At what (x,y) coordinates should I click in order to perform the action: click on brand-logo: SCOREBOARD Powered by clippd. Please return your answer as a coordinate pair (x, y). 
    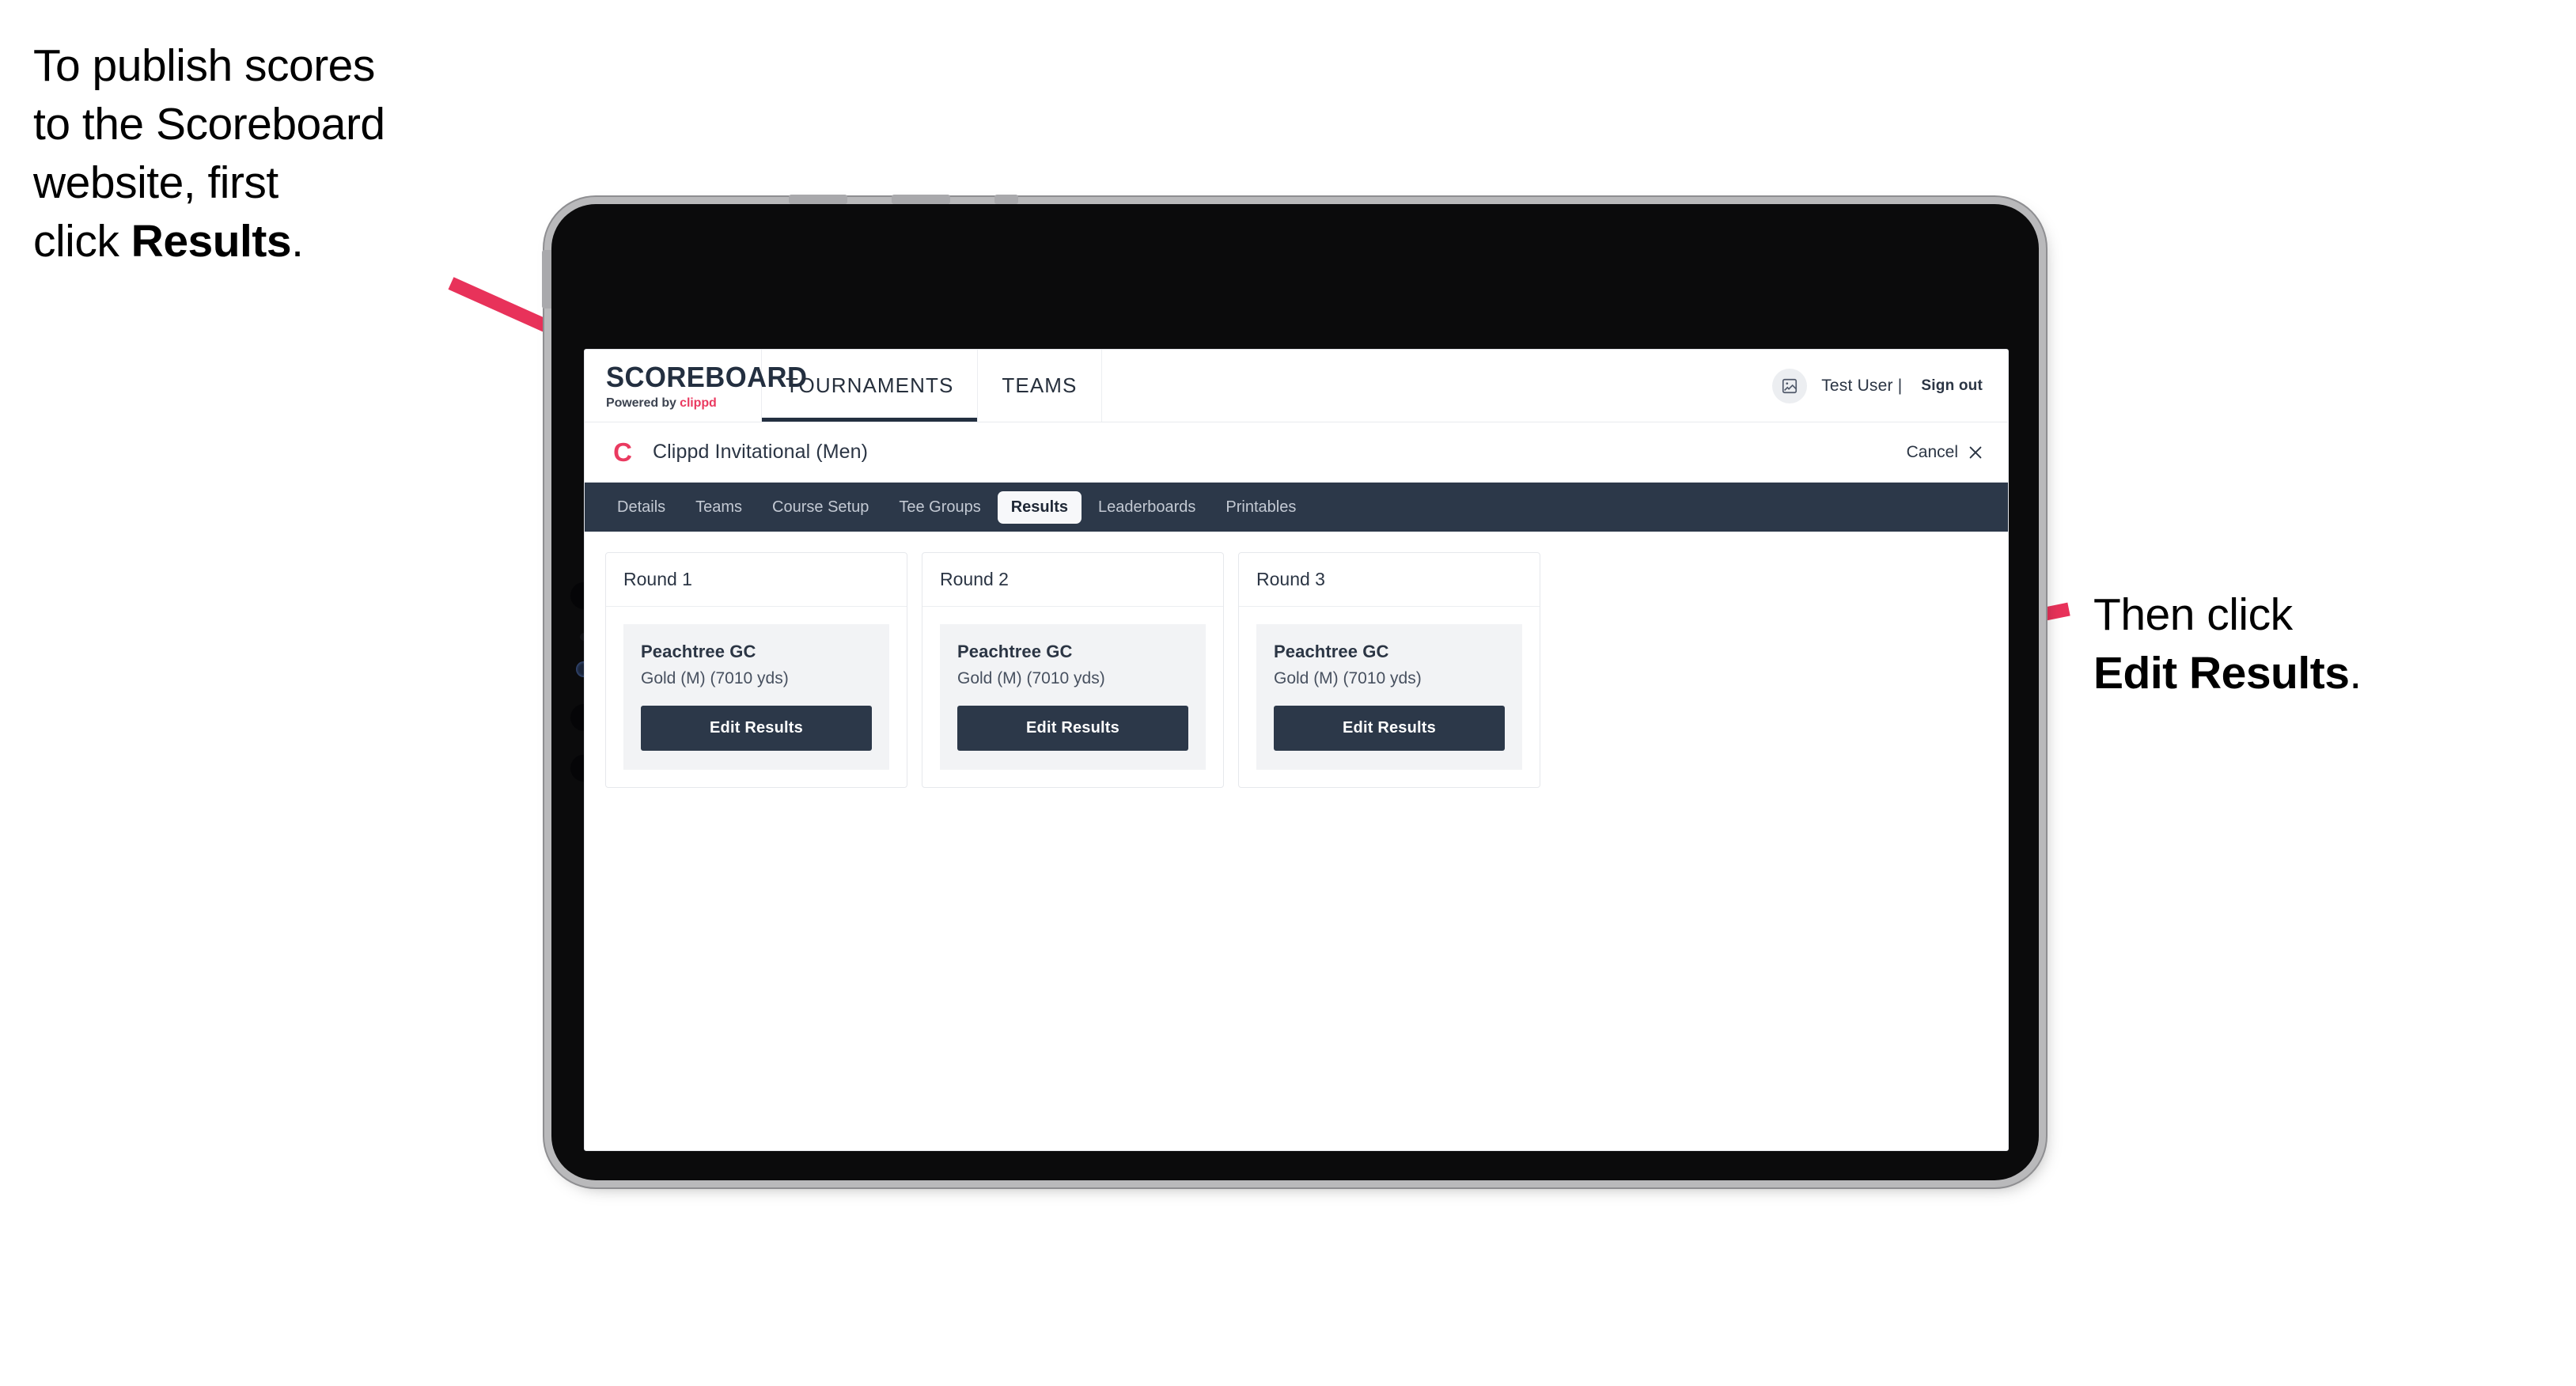
    Looking at the image, I should click on (696, 386).